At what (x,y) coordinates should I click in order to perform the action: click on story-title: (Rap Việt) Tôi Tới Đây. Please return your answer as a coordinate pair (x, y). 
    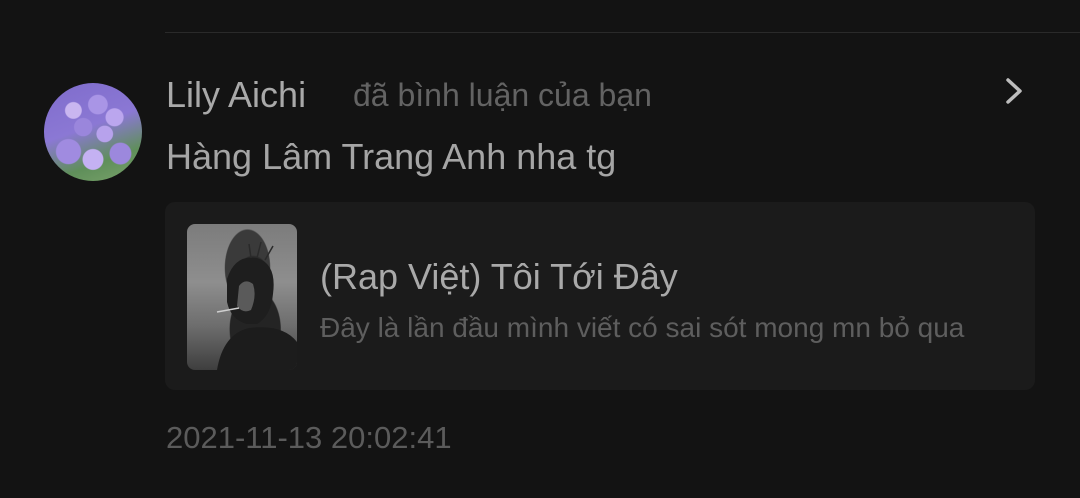
    Looking at the image, I should click on (499, 276).